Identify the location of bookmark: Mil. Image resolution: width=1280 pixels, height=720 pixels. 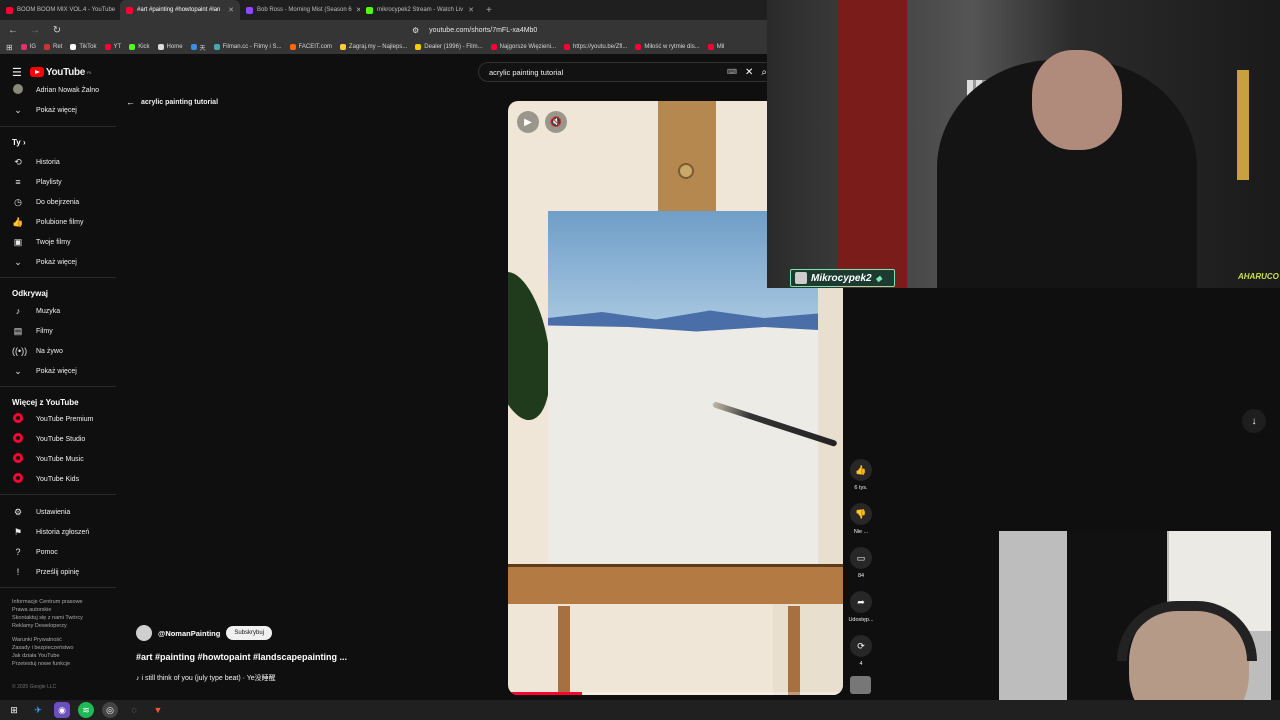
(715, 47).